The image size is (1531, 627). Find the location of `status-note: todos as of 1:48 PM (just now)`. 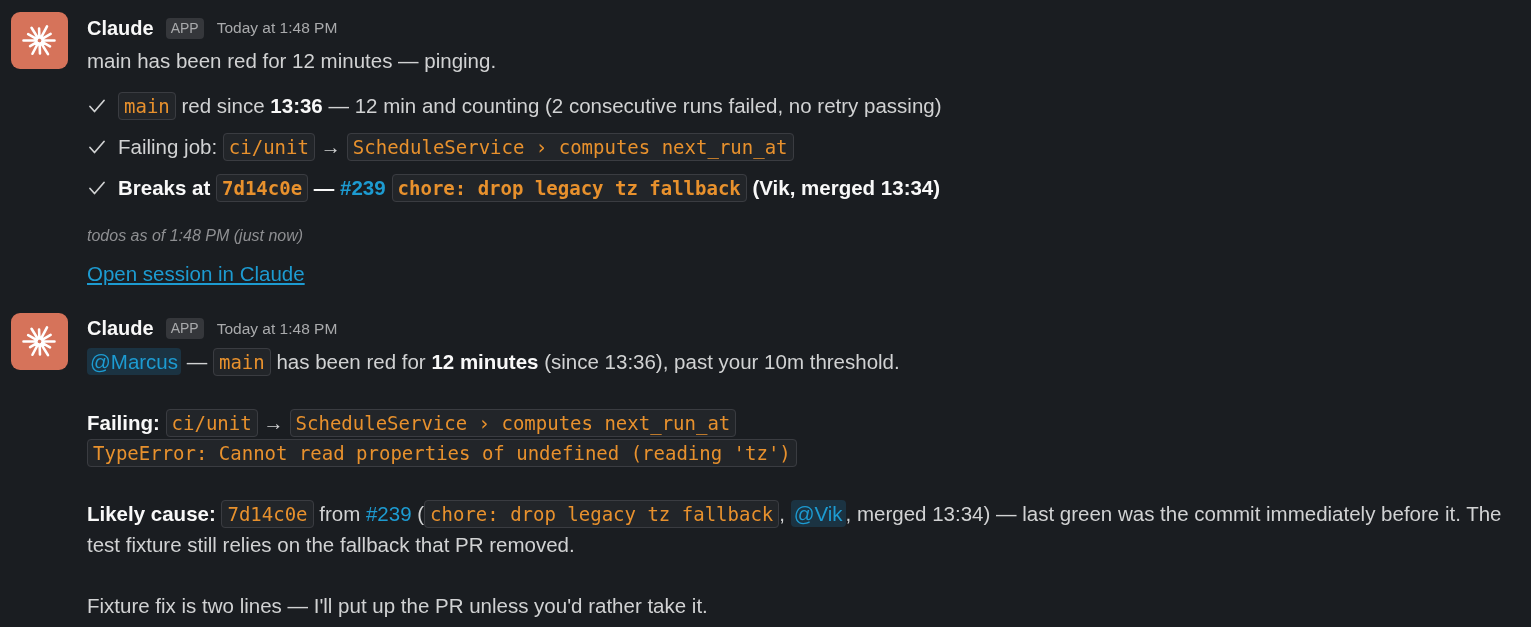

status-note: todos as of 1:48 PM (just now) is located at coordinates (196, 235).